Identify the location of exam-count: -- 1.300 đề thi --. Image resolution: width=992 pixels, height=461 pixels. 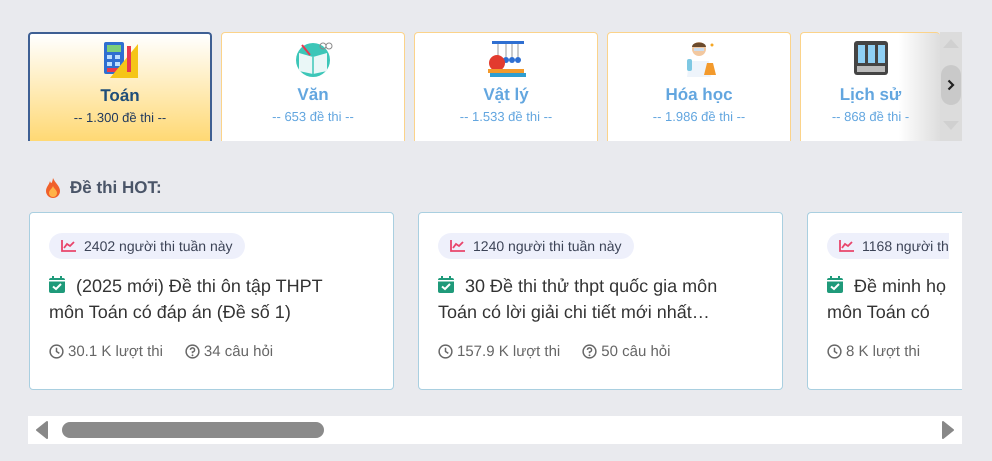
(120, 117).